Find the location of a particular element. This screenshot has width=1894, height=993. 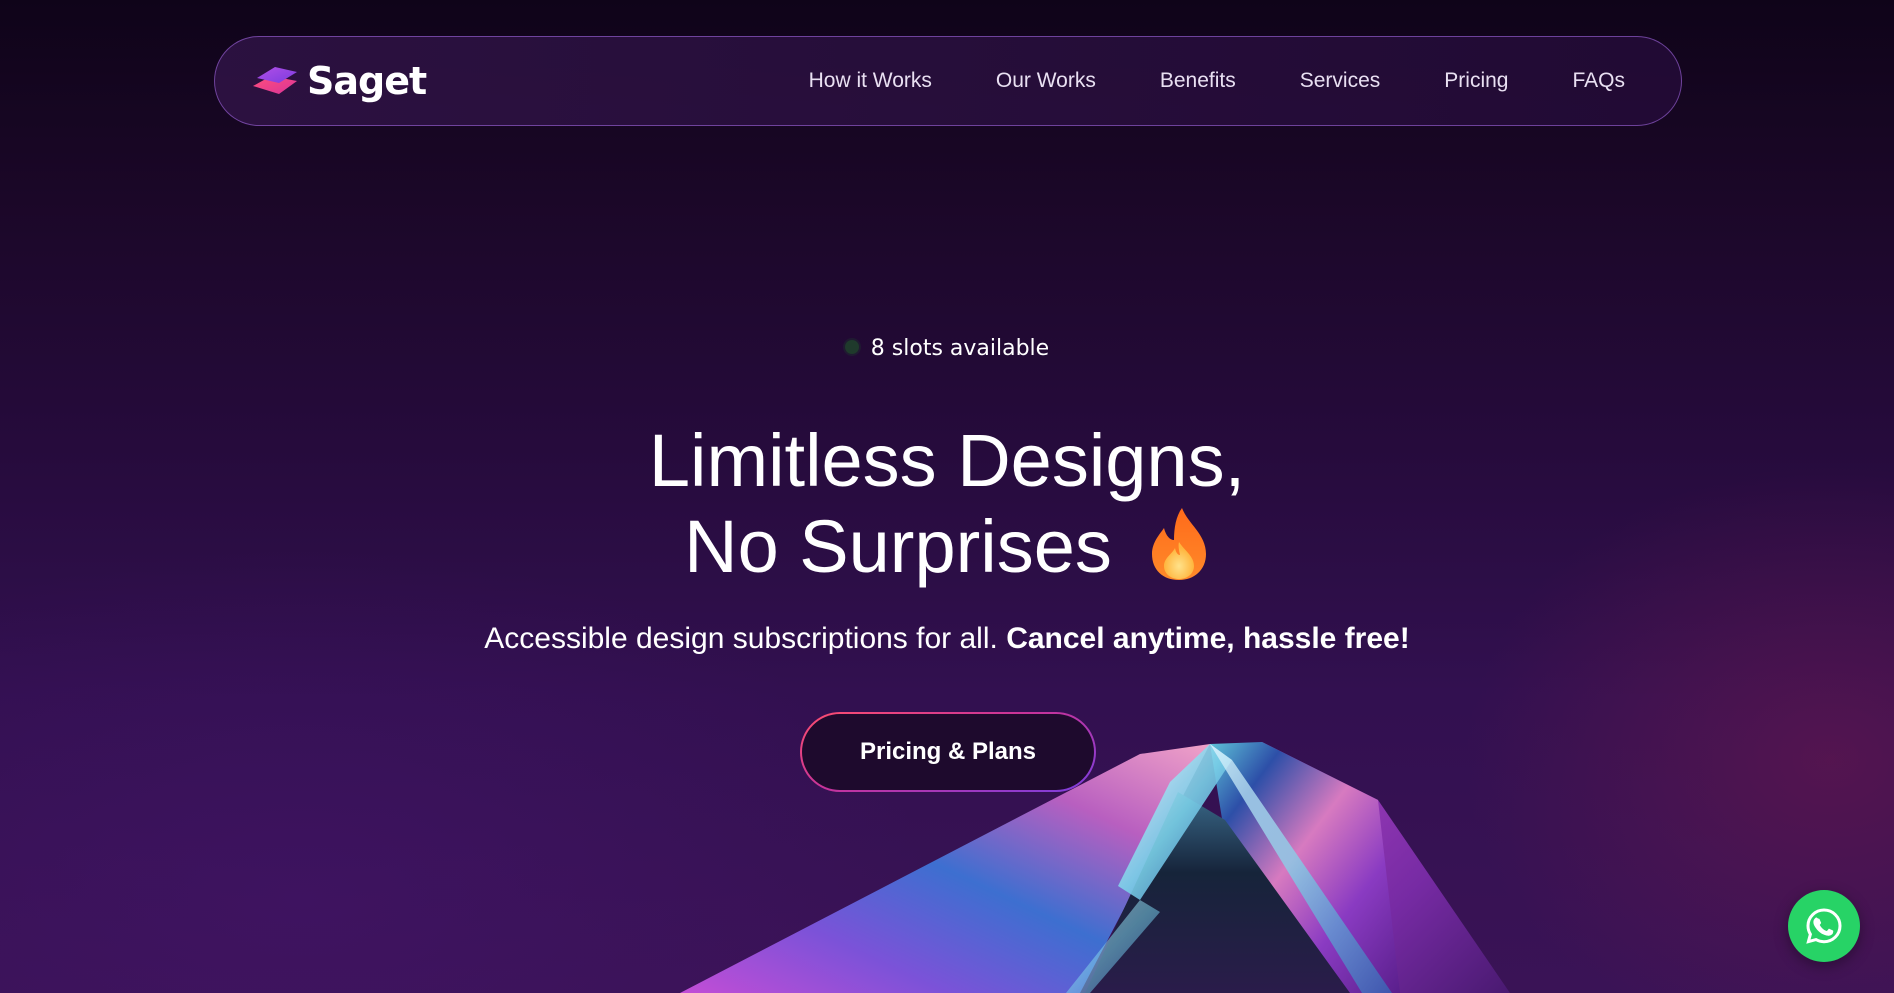

brand-home-link: Saget is located at coordinates (339, 81).